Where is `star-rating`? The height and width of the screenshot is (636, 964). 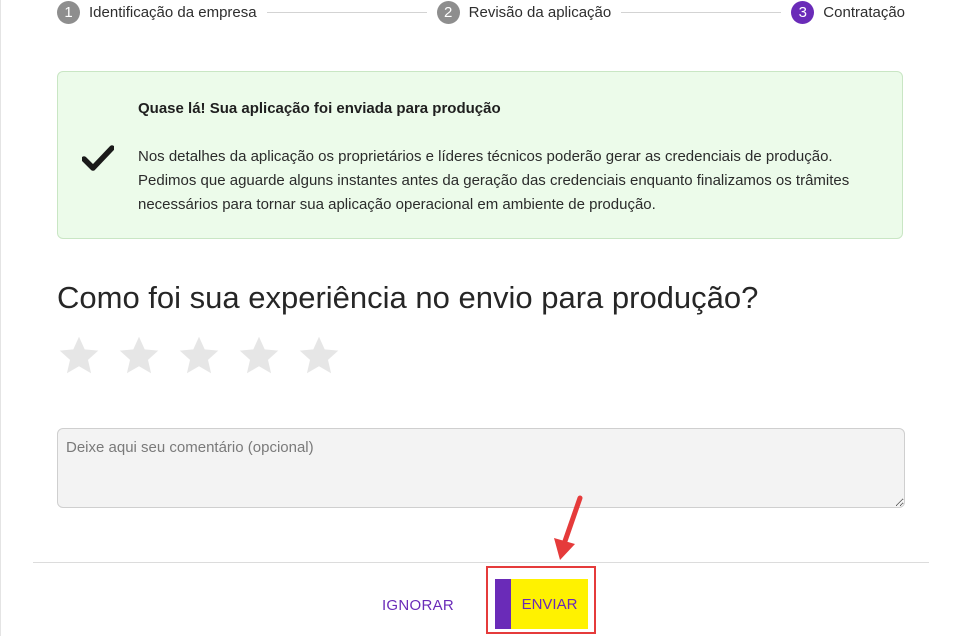
star-rating is located at coordinates (207, 356).